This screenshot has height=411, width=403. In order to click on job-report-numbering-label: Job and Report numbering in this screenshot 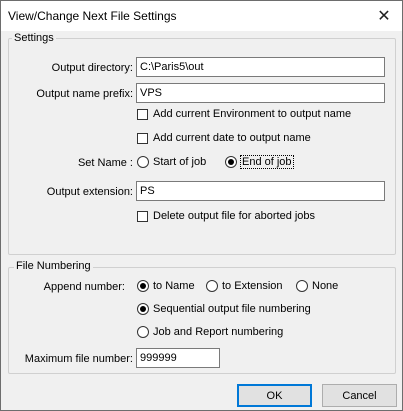, I will do `click(218, 332)`.